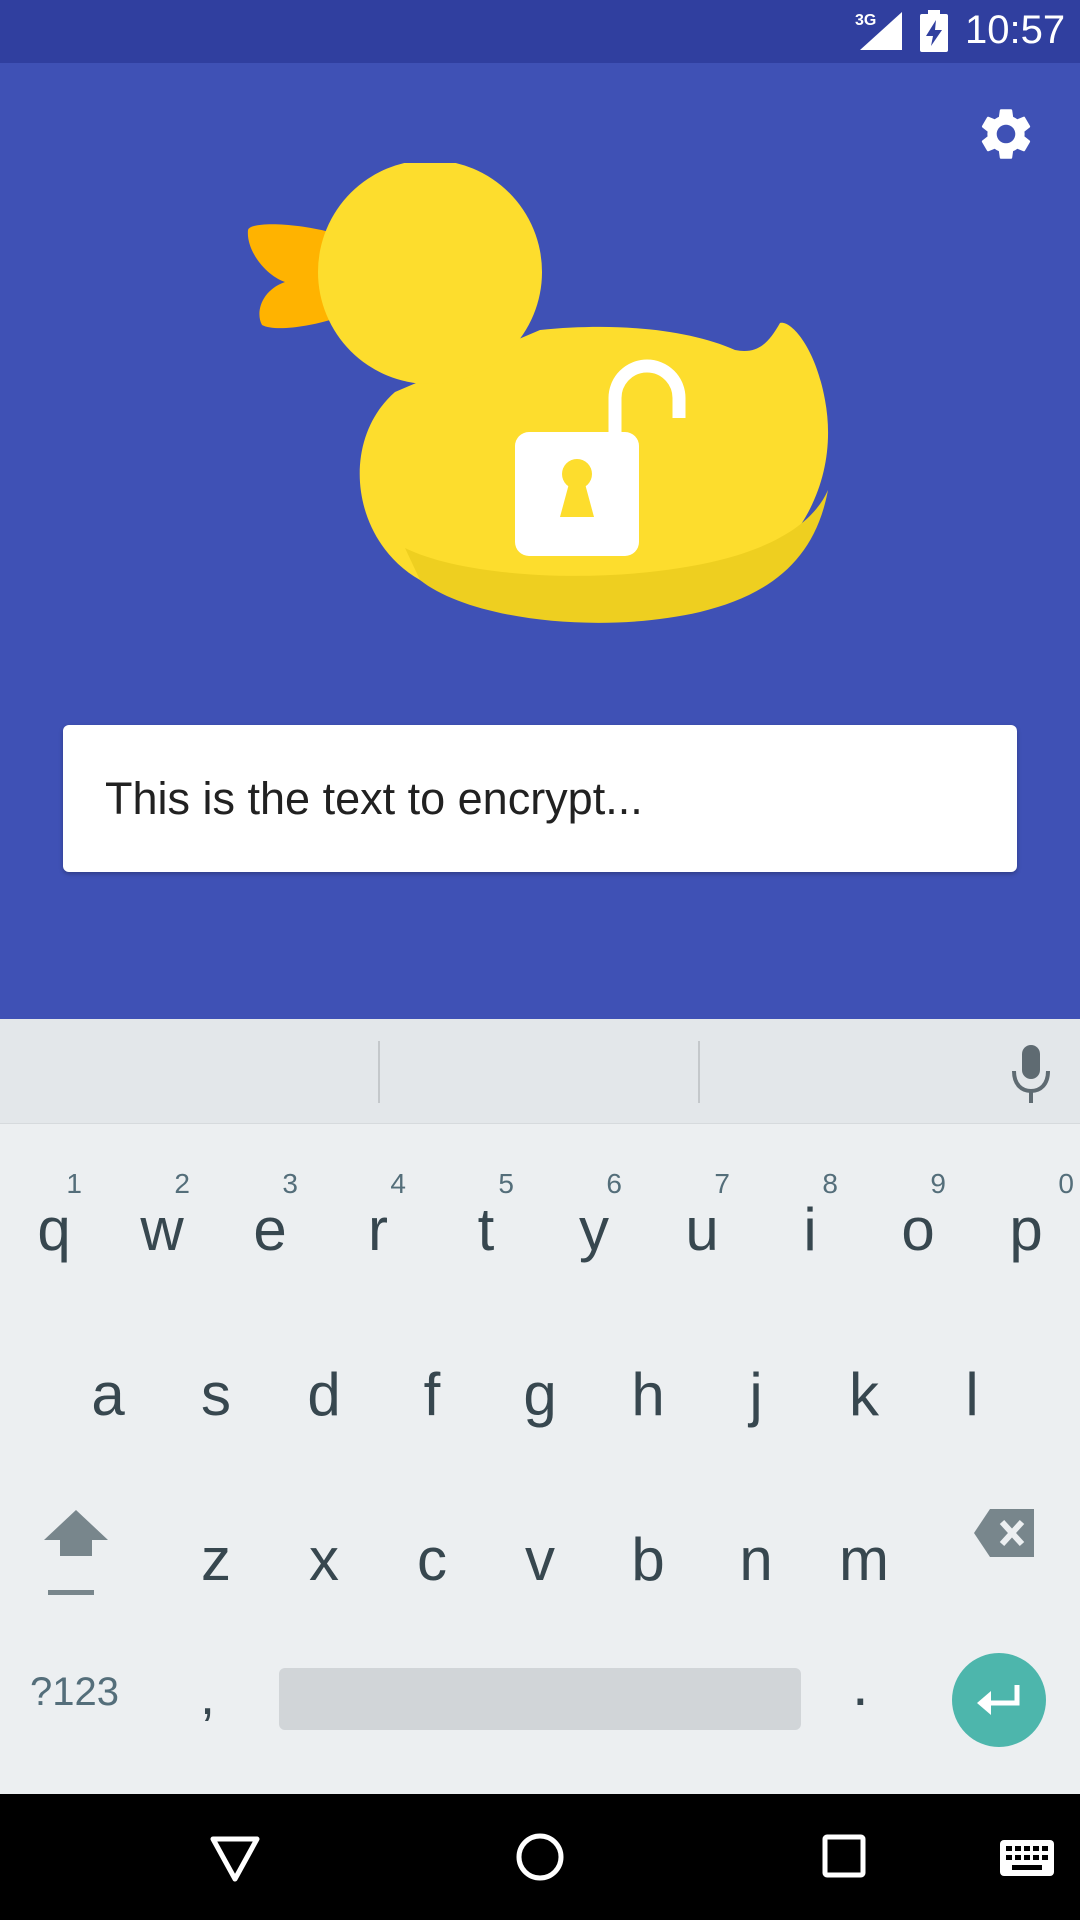 Image resolution: width=1080 pixels, height=1920 pixels. I want to click on key-a: a, so click(108, 1395).